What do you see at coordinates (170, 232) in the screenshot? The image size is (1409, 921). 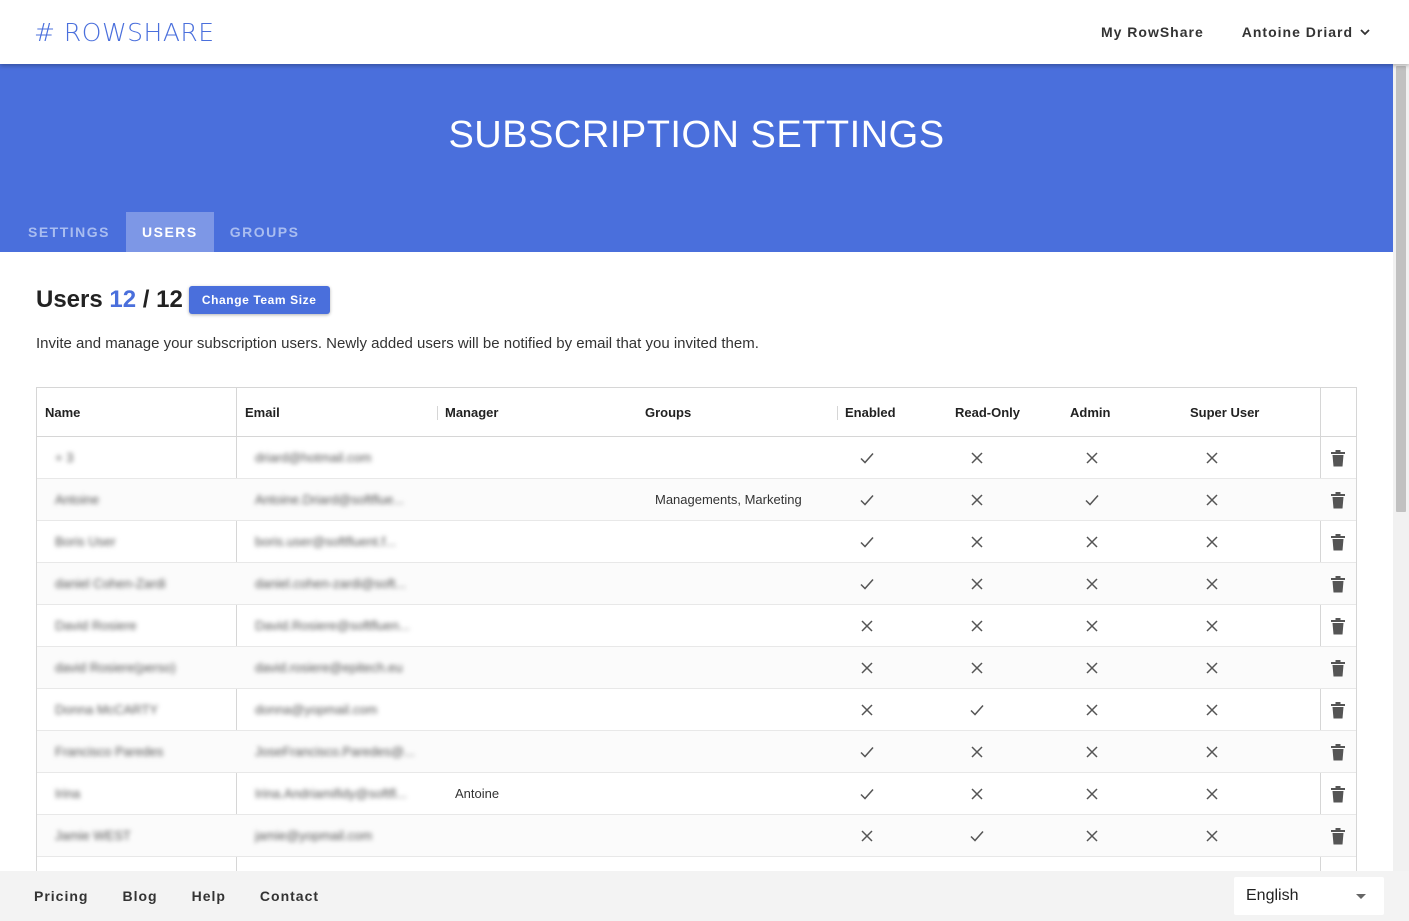 I see `tab-users: USERS` at bounding box center [170, 232].